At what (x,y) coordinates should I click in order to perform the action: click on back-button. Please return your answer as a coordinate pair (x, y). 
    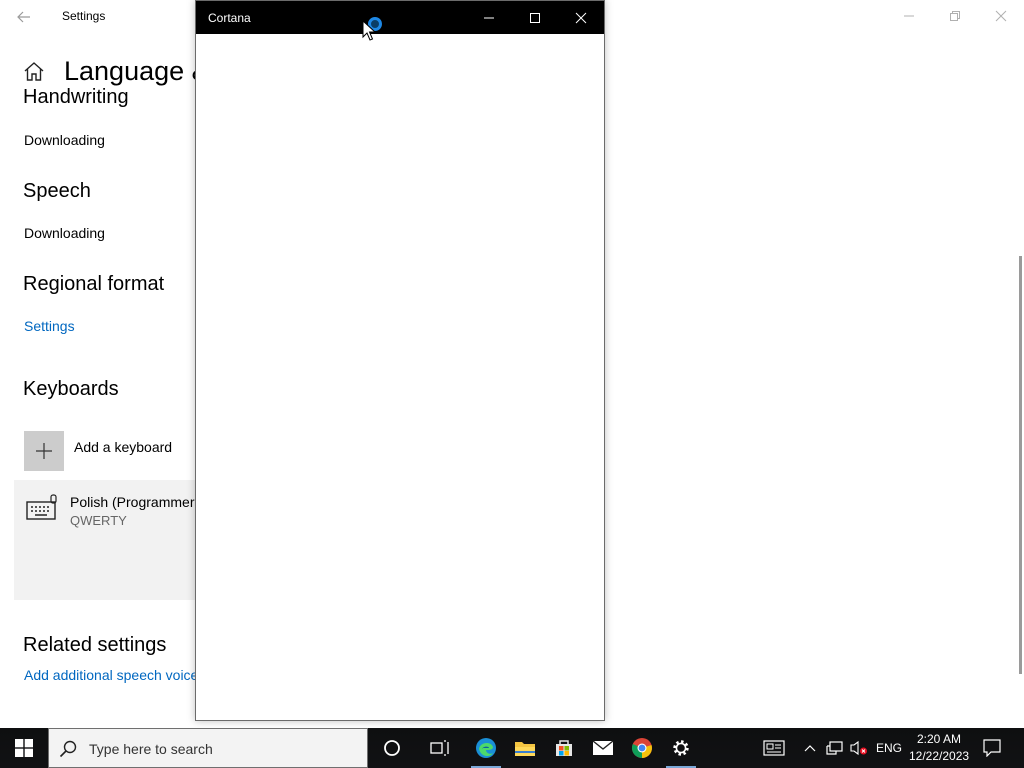
    Looking at the image, I should click on (24, 17).